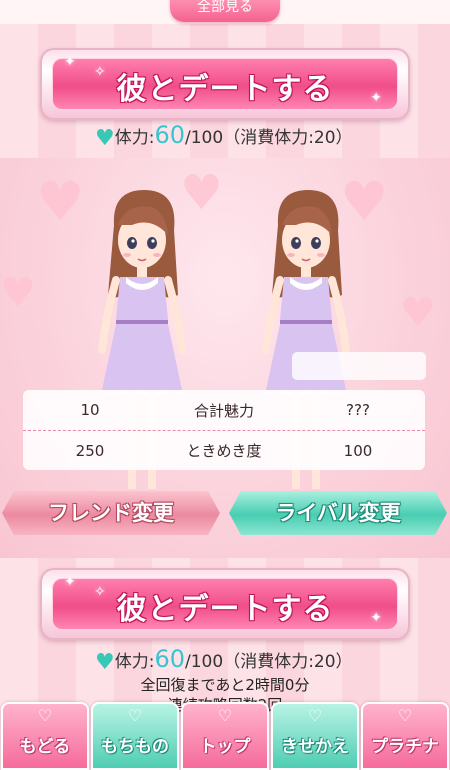 This screenshot has width=450, height=770. What do you see at coordinates (359, 366) in the screenshot?
I see `rival-name-box` at bounding box center [359, 366].